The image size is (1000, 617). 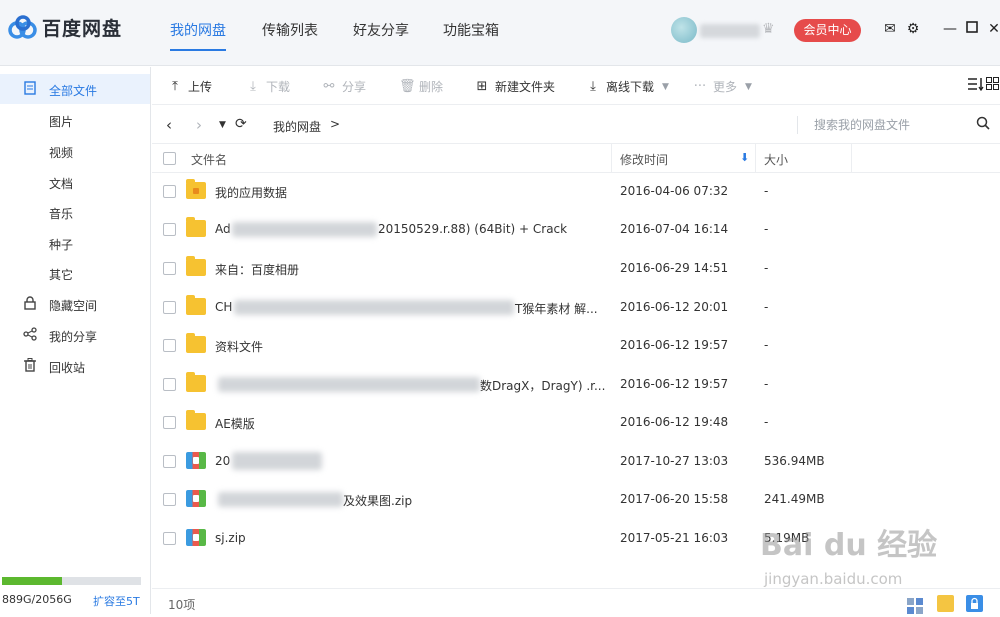 What do you see at coordinates (794, 499) in the screenshot?
I see `file-size: 241.49MB` at bounding box center [794, 499].